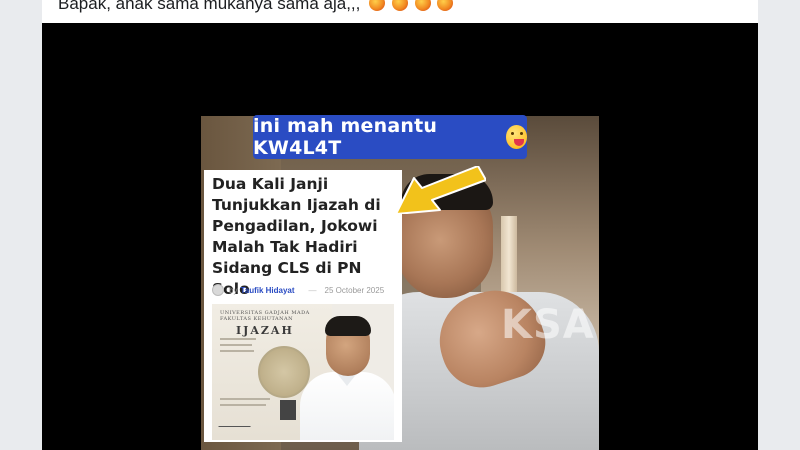  Describe the element at coordinates (209, 6) in the screenshot. I see `post-caption-text: Bapak, anak sama mukanya sama aja,,,` at that location.